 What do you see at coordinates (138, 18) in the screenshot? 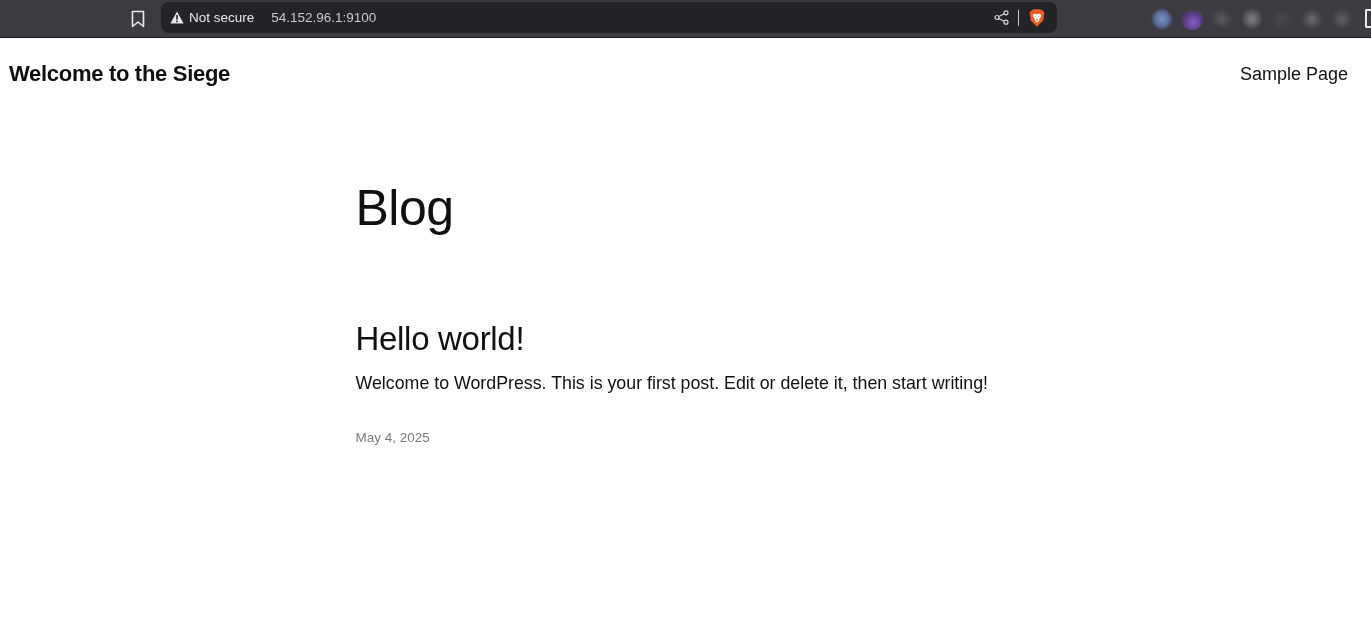
I see `bookmark-icon` at bounding box center [138, 18].